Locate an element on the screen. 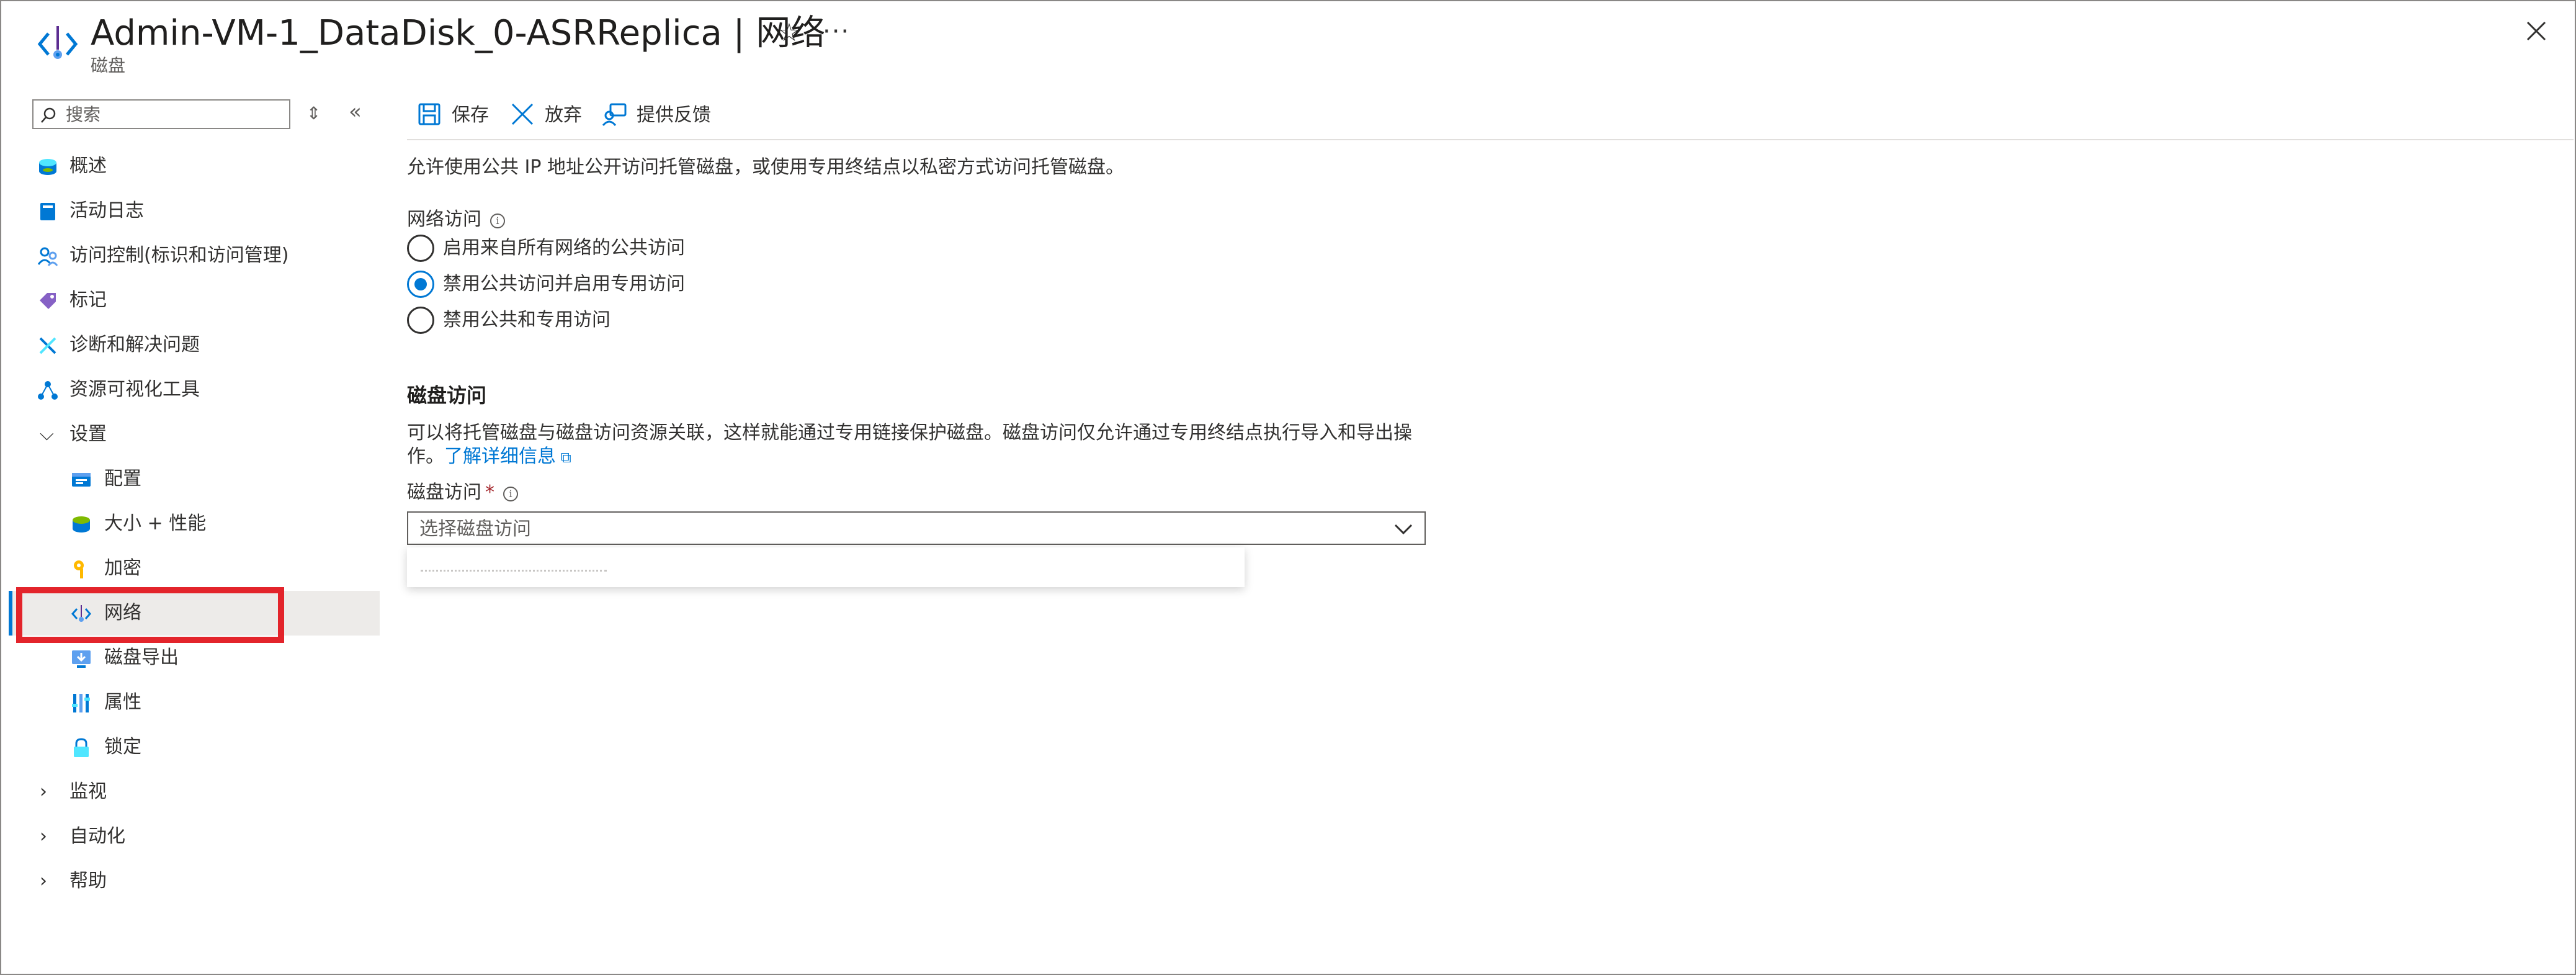  sidebar-item-label: 设置 is located at coordinates (88, 434).